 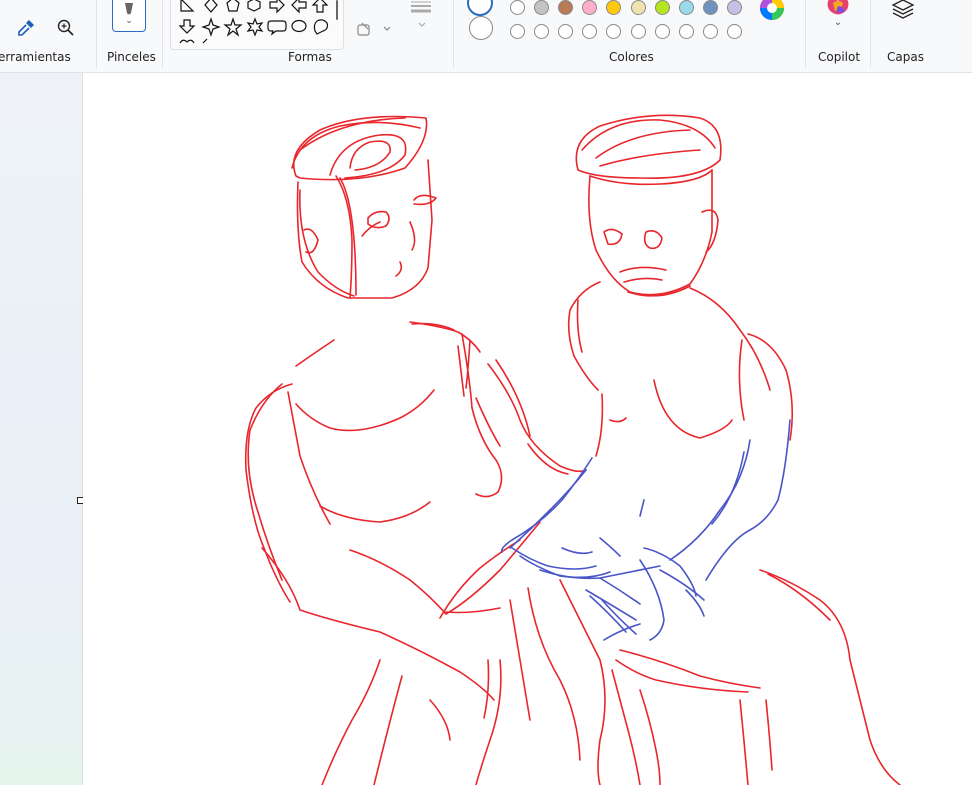 I want to click on lightning-icon, so click(x=205, y=41).